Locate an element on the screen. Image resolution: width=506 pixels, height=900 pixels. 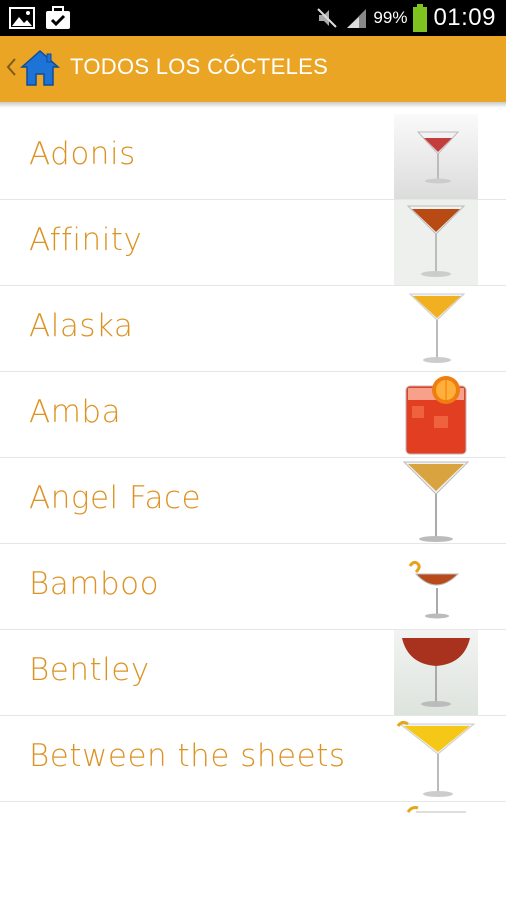
list-item-label: Bentley is located at coordinates (89, 670).